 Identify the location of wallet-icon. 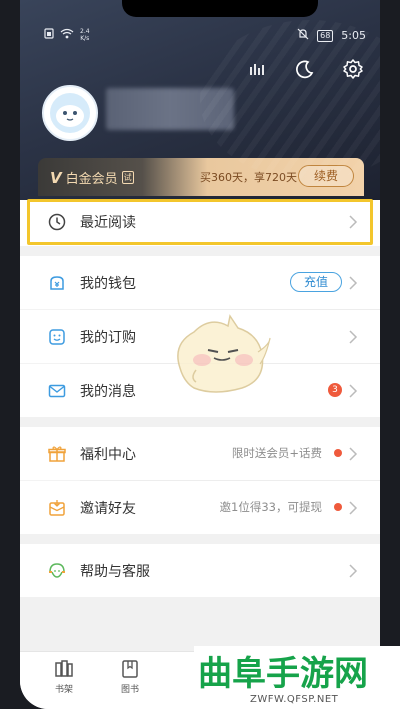
(57, 283).